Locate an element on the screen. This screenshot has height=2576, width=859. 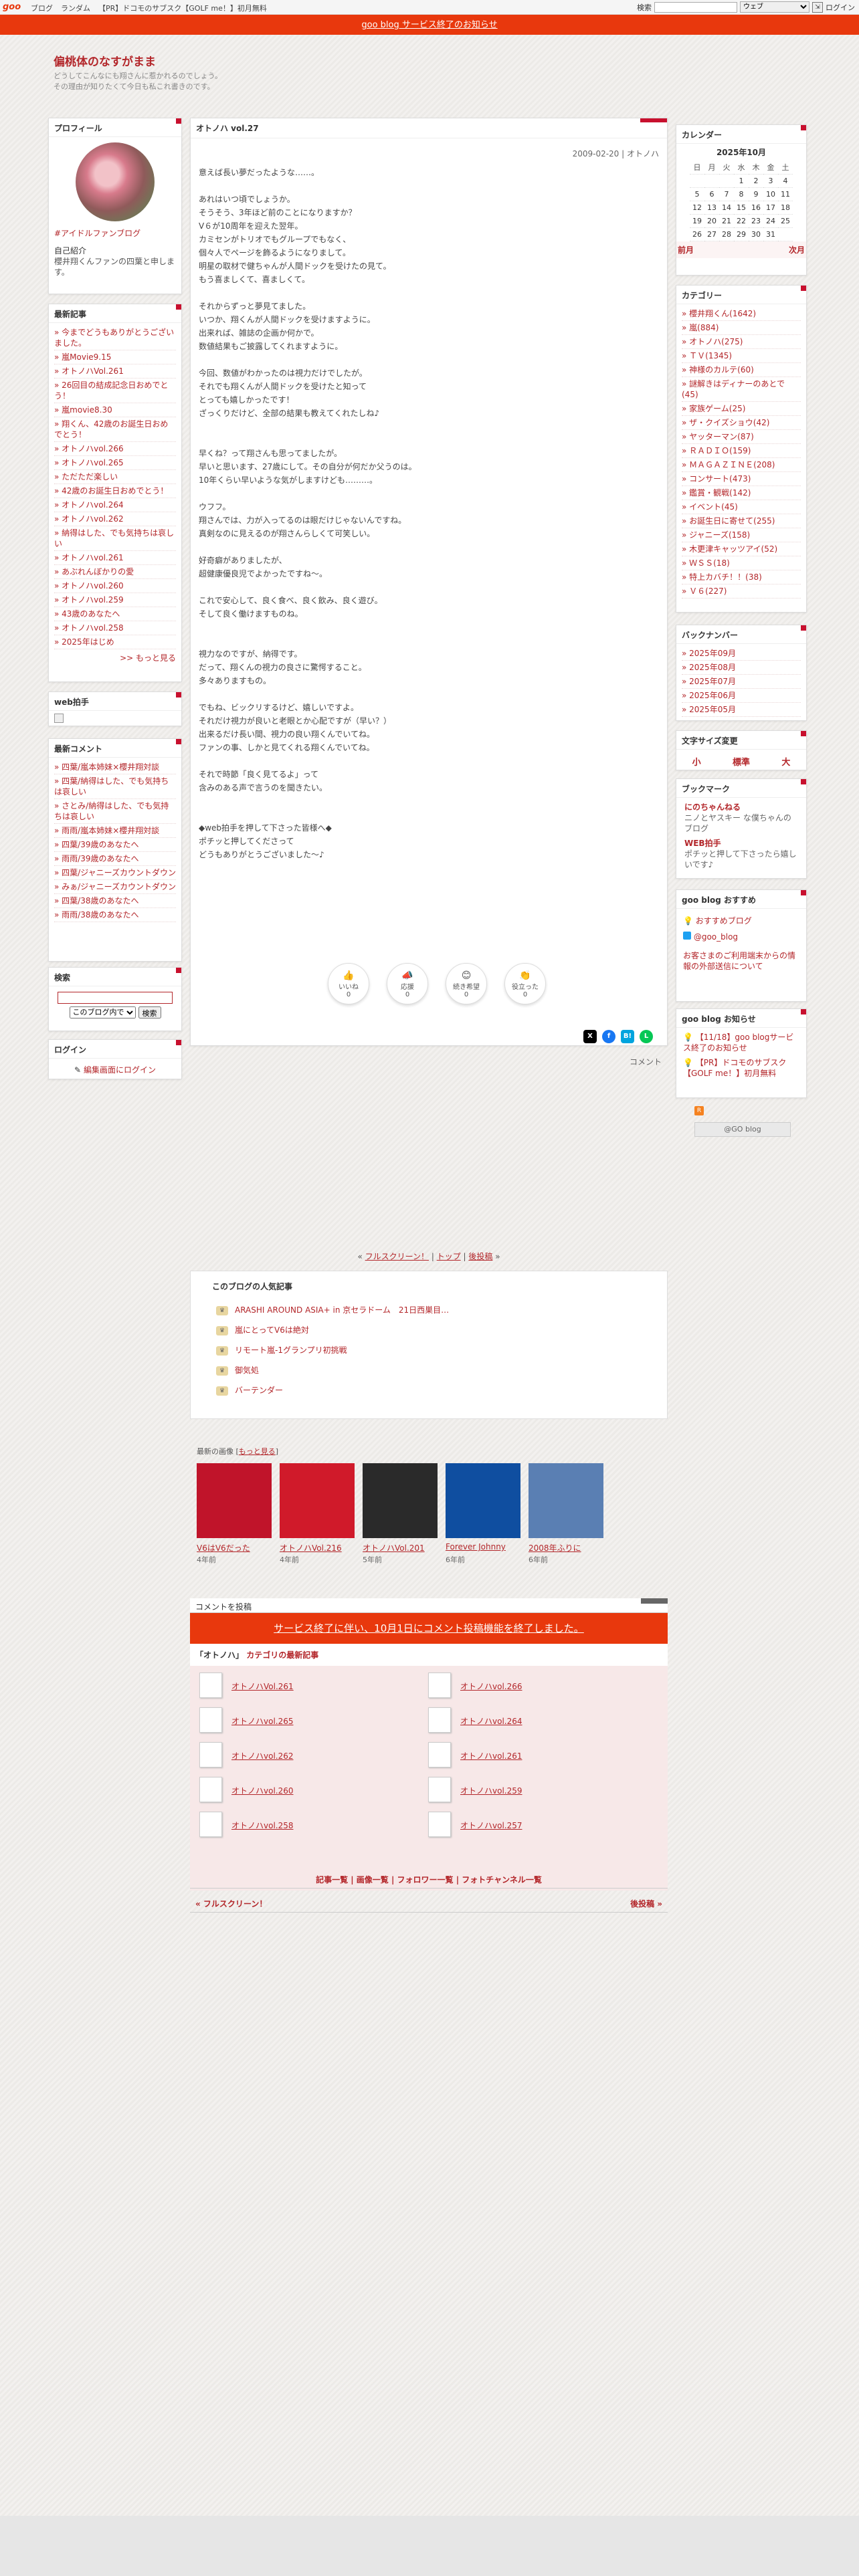
article-comment-link: コメント is located at coordinates (646, 1062).